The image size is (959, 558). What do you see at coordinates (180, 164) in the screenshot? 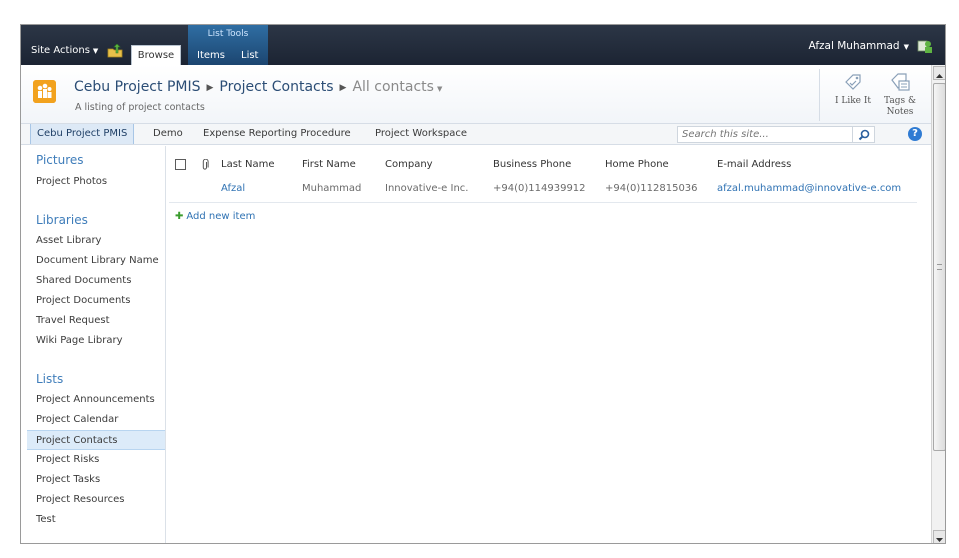
I see `select-all-checkbox` at bounding box center [180, 164].